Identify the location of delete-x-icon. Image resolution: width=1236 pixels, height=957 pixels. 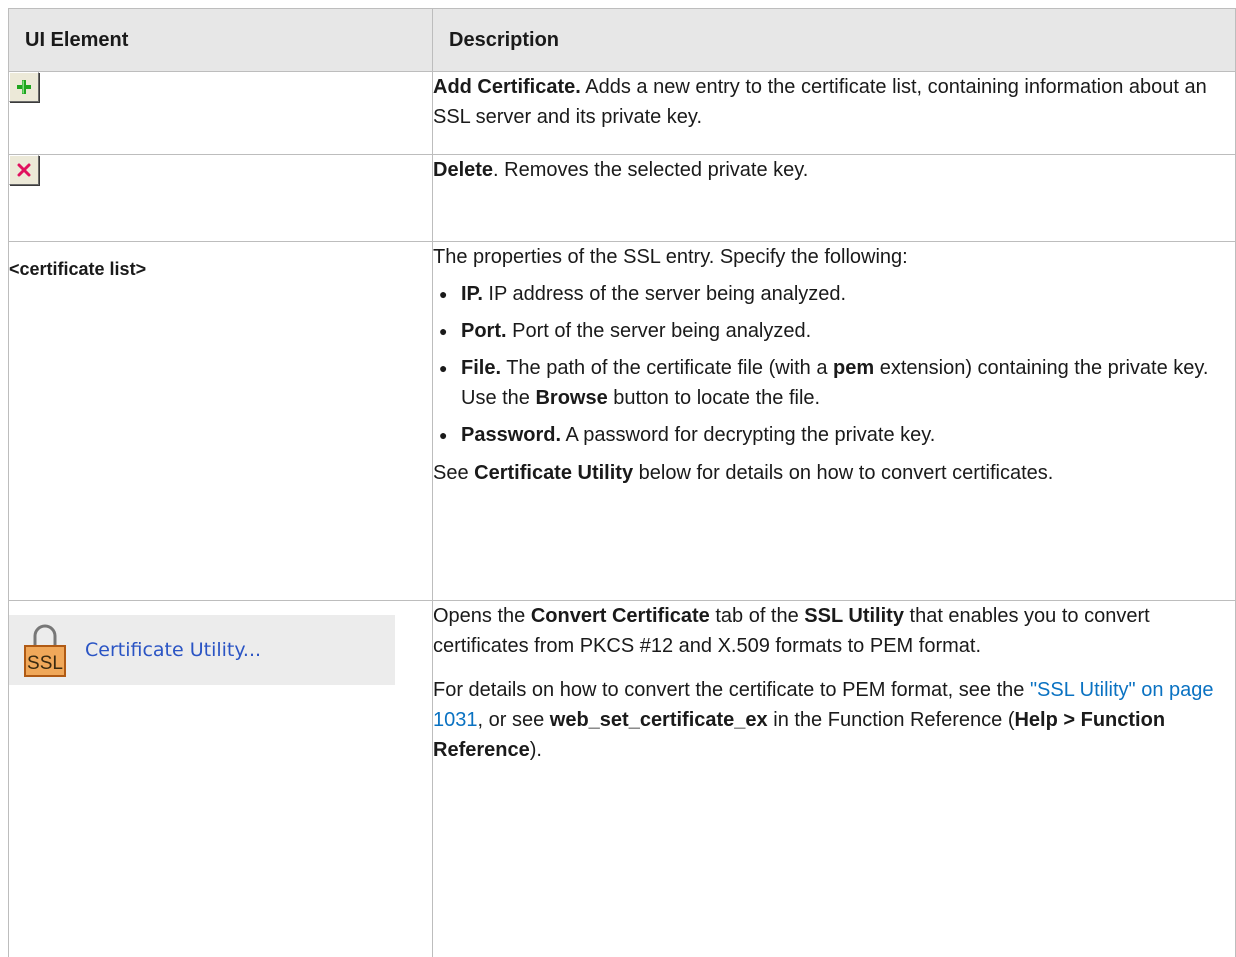
(24, 170).